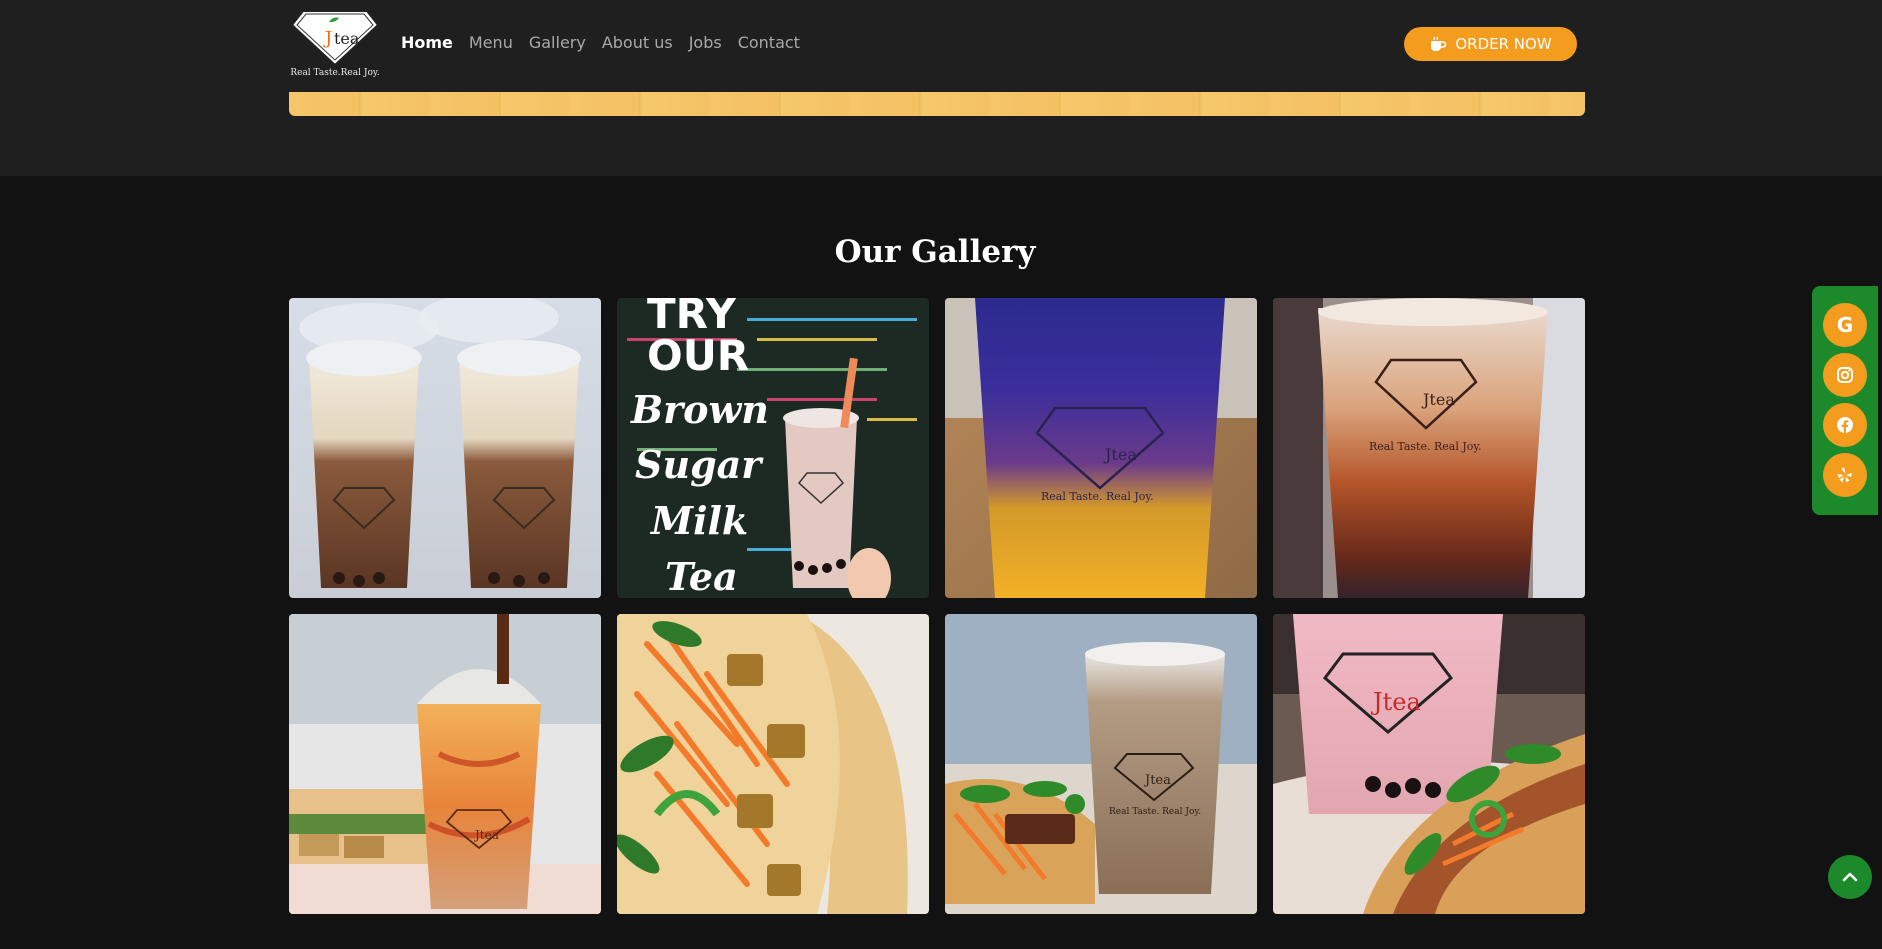 This screenshot has height=949, width=1882. I want to click on nav-contact: Contact, so click(769, 43).